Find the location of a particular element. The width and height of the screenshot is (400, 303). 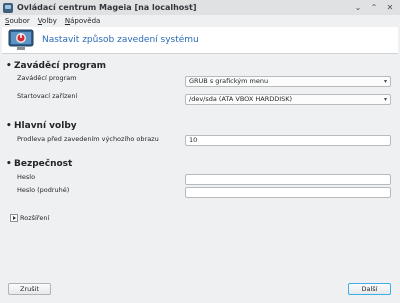

password-label: Heslo is located at coordinates (26, 177).